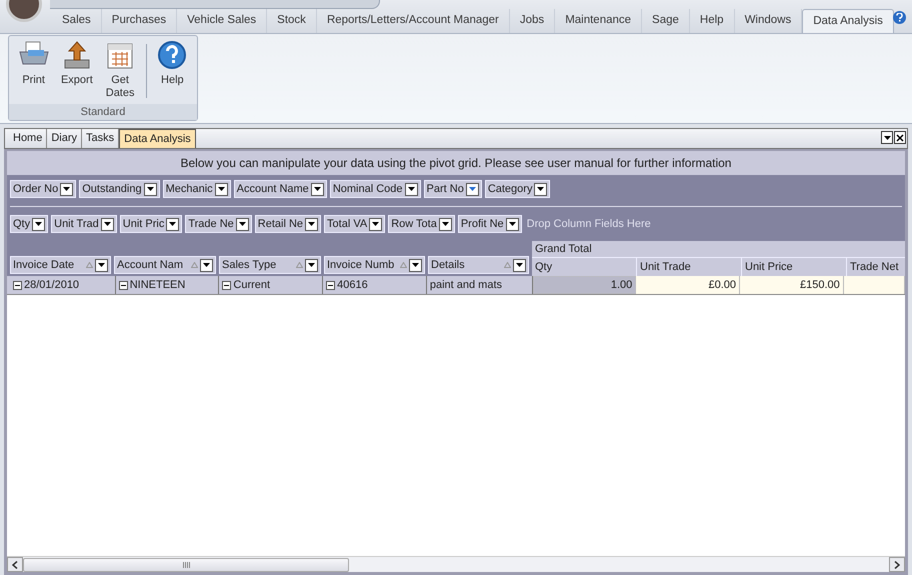 This screenshot has width=912, height=575. What do you see at coordinates (900, 137) in the screenshot?
I see `close-button` at bounding box center [900, 137].